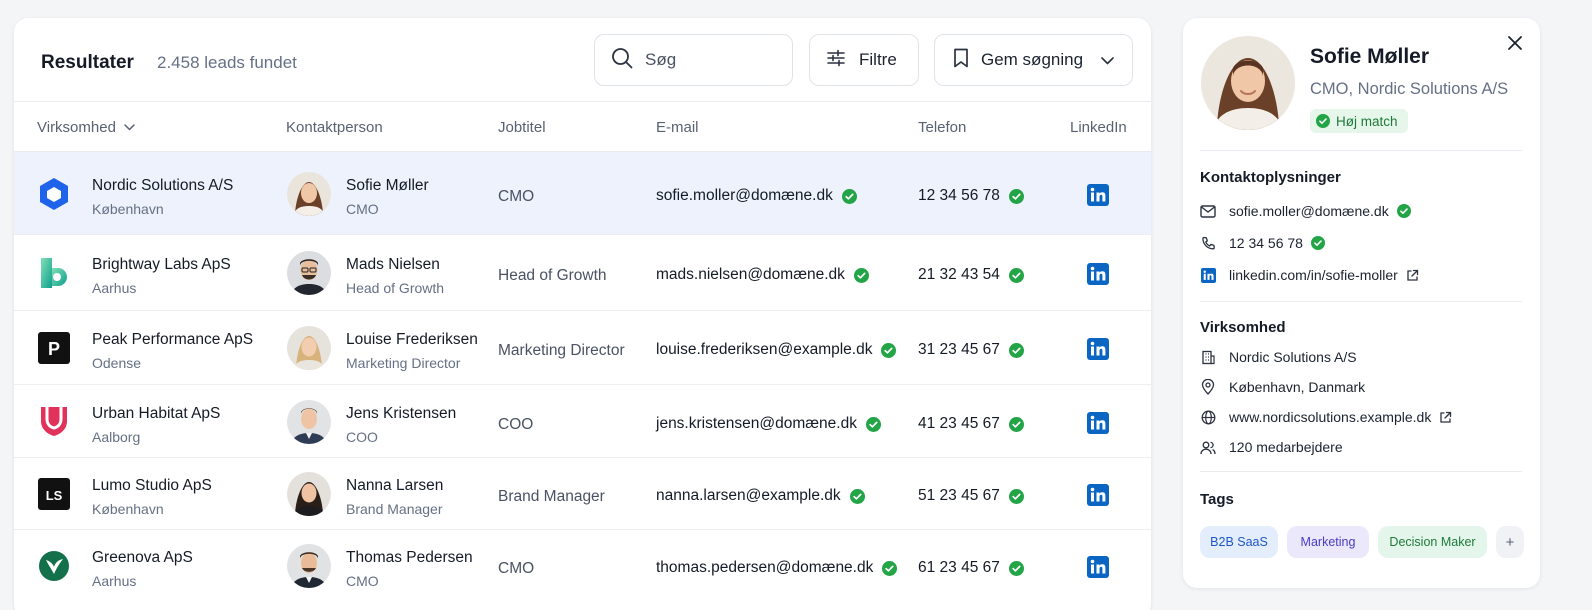 This screenshot has height=610, width=1592. Describe the element at coordinates (959, 424) in the screenshot. I see `phone-number: 41 23 45 67` at that location.